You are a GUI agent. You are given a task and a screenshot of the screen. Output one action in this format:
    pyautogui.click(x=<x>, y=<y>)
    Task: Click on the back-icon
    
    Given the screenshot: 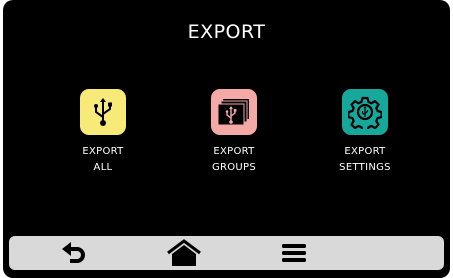 What is the action you would take?
    pyautogui.click(x=73, y=252)
    